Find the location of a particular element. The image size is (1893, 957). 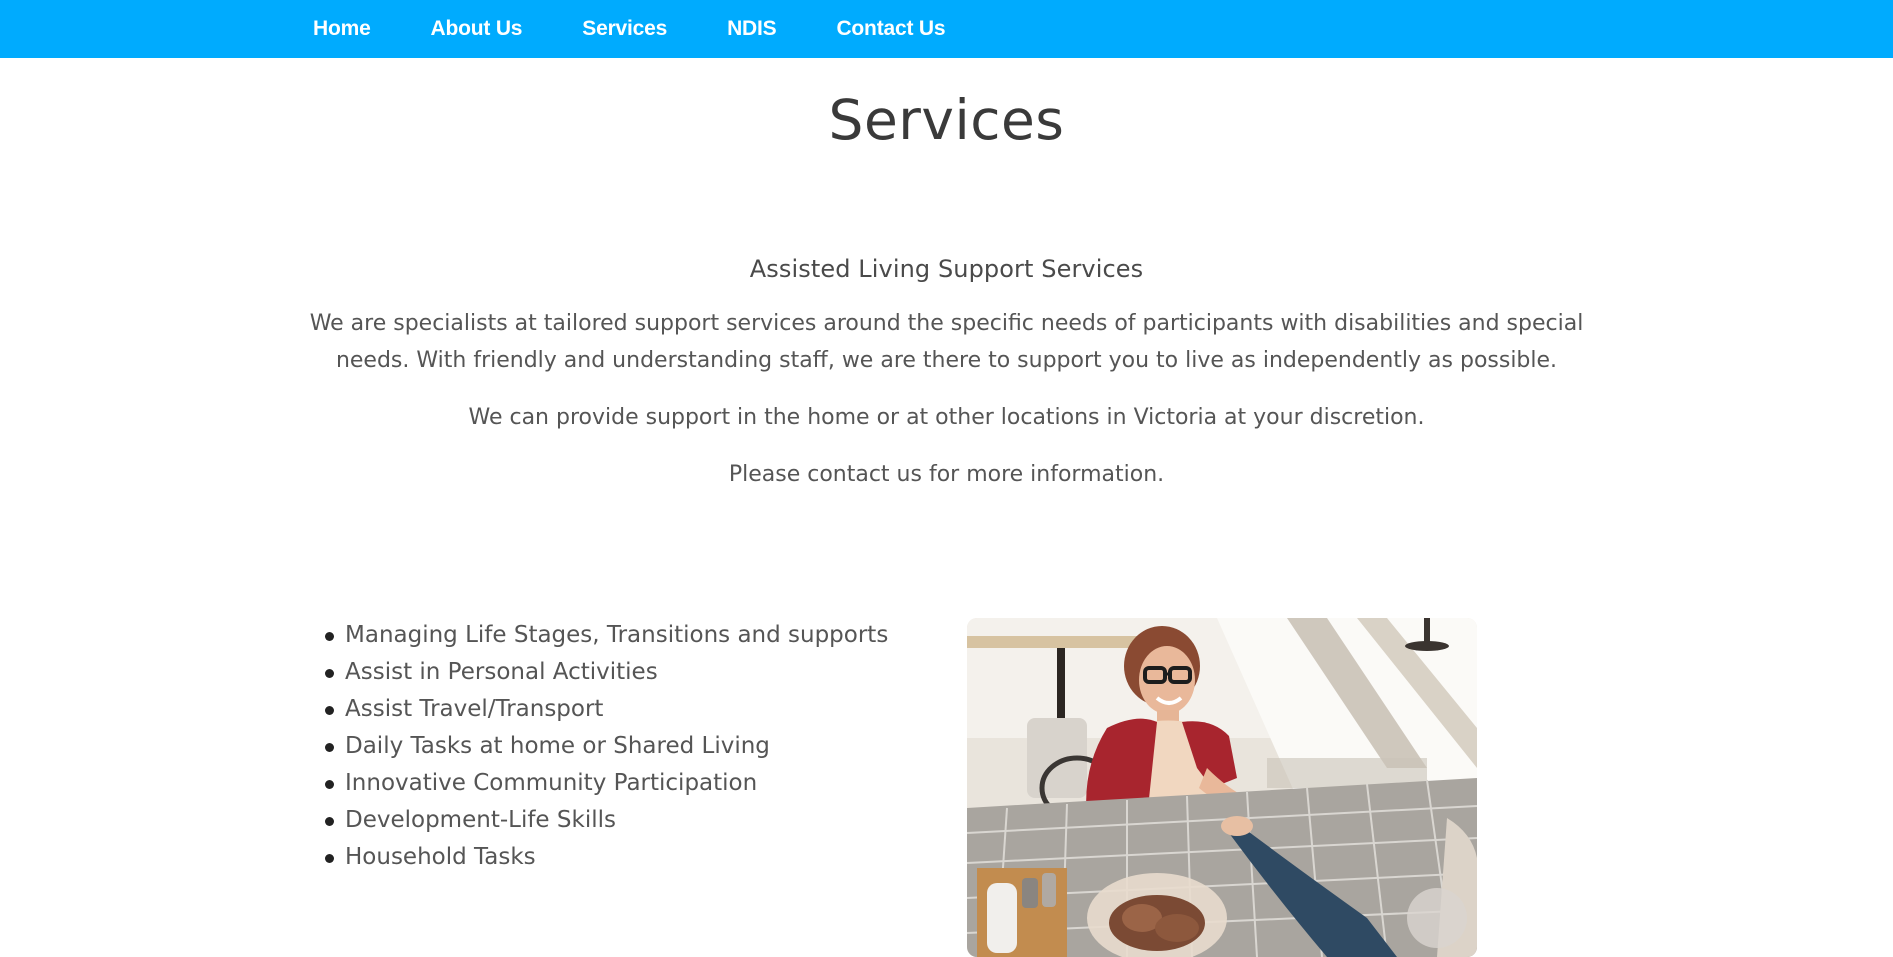

page-title: Services is located at coordinates (946, 120).